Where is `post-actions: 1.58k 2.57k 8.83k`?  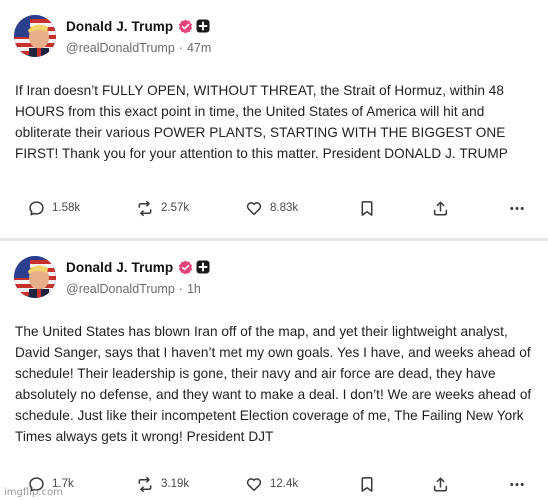
post-actions: 1.58k 2.57k 8.83k is located at coordinates (274, 208).